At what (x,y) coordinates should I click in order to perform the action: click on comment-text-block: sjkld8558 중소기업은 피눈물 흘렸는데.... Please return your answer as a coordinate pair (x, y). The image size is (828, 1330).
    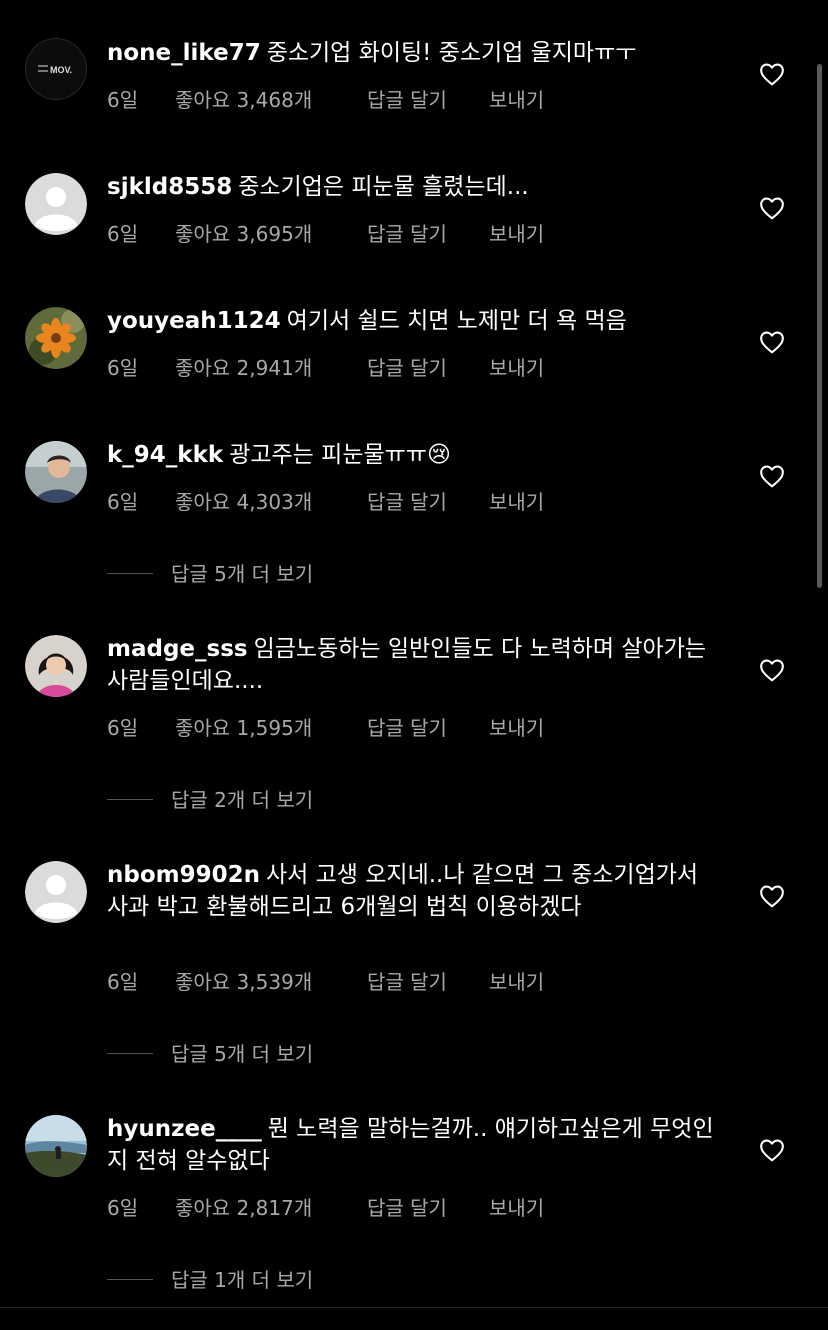
    Looking at the image, I should click on (412, 187).